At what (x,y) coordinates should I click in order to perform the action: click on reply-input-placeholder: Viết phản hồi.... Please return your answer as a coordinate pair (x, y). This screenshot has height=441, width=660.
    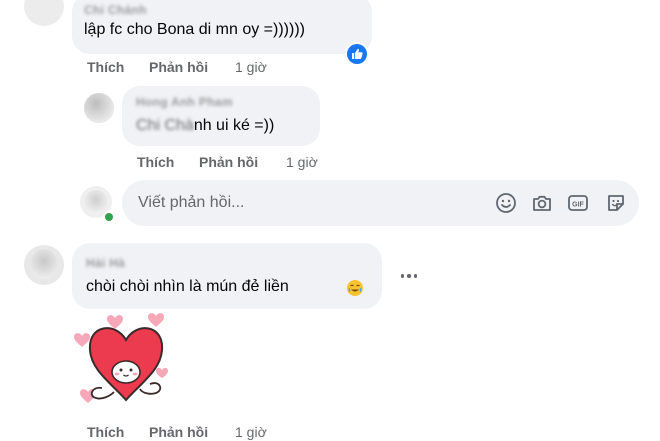
    Looking at the image, I should click on (191, 202).